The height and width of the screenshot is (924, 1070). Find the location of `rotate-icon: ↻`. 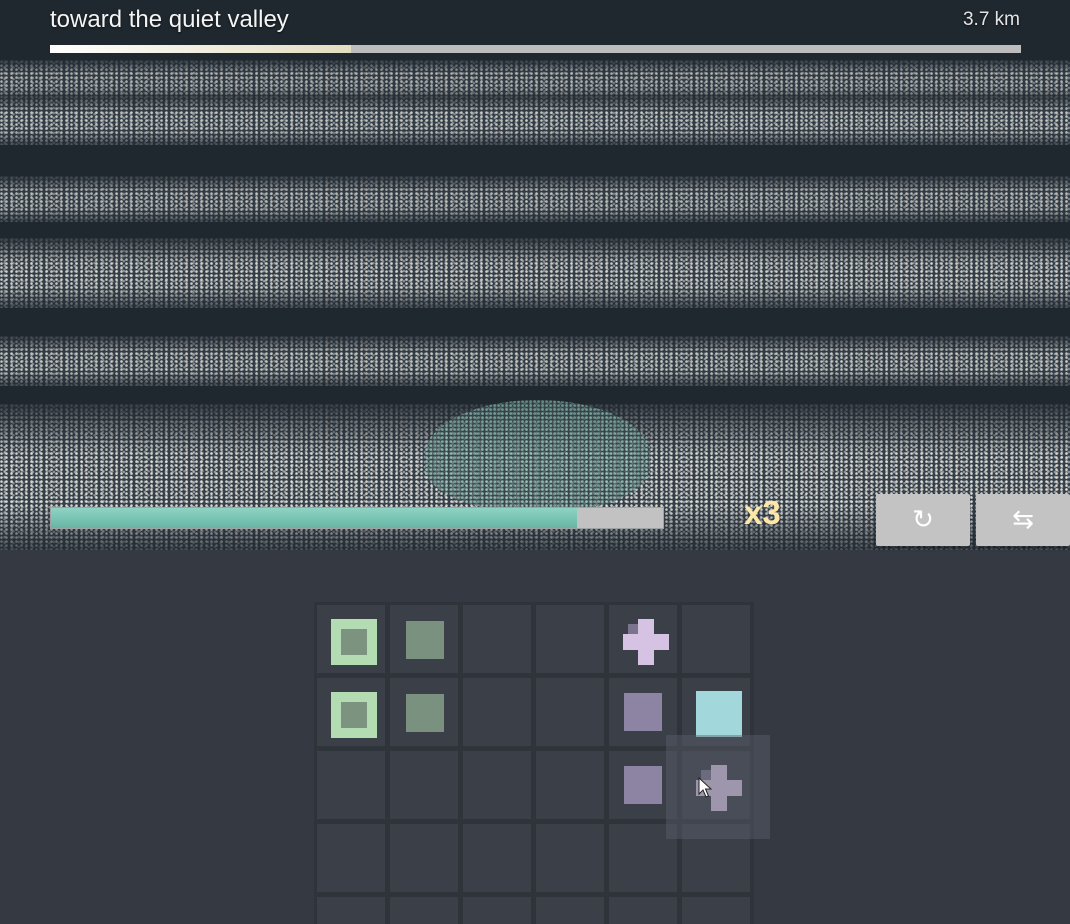

rotate-icon: ↻ is located at coordinates (923, 520).